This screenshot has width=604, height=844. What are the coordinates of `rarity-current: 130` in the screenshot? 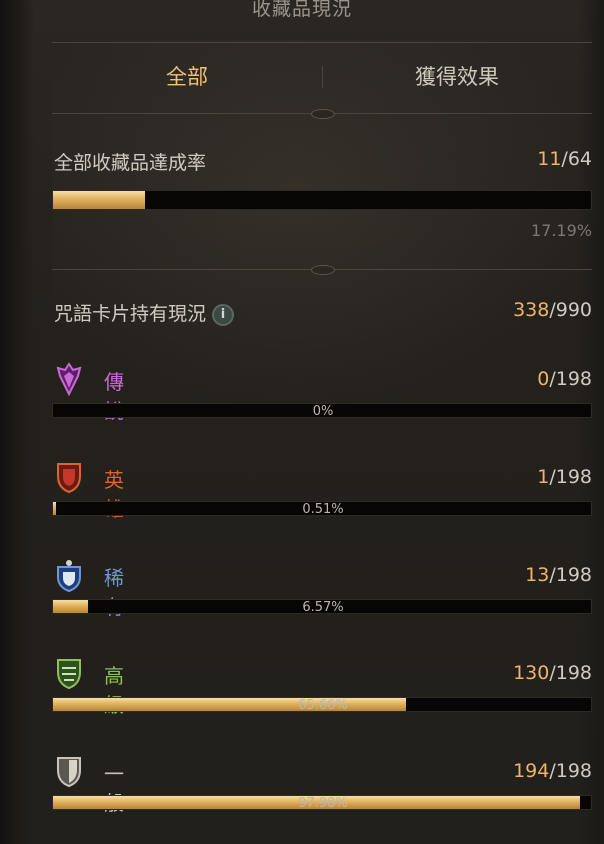 It's located at (531, 673).